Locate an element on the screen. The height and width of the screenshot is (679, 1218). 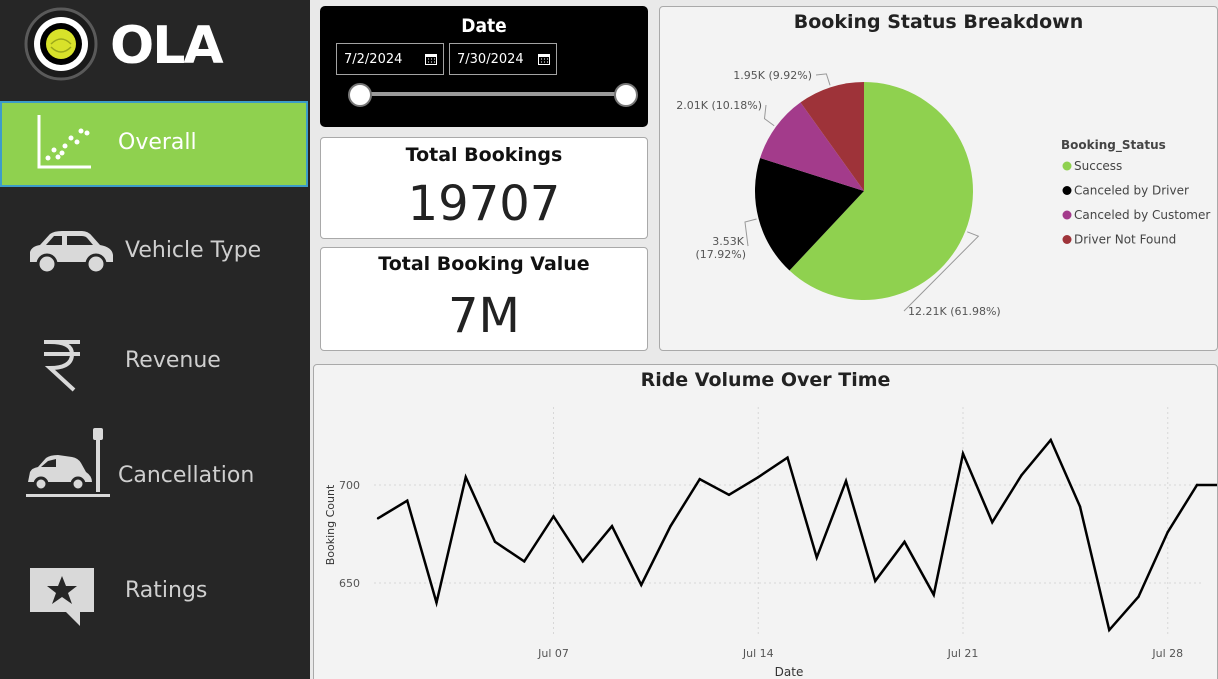
sidebar-item-label: Vehicle Type is located at coordinates (193, 250).